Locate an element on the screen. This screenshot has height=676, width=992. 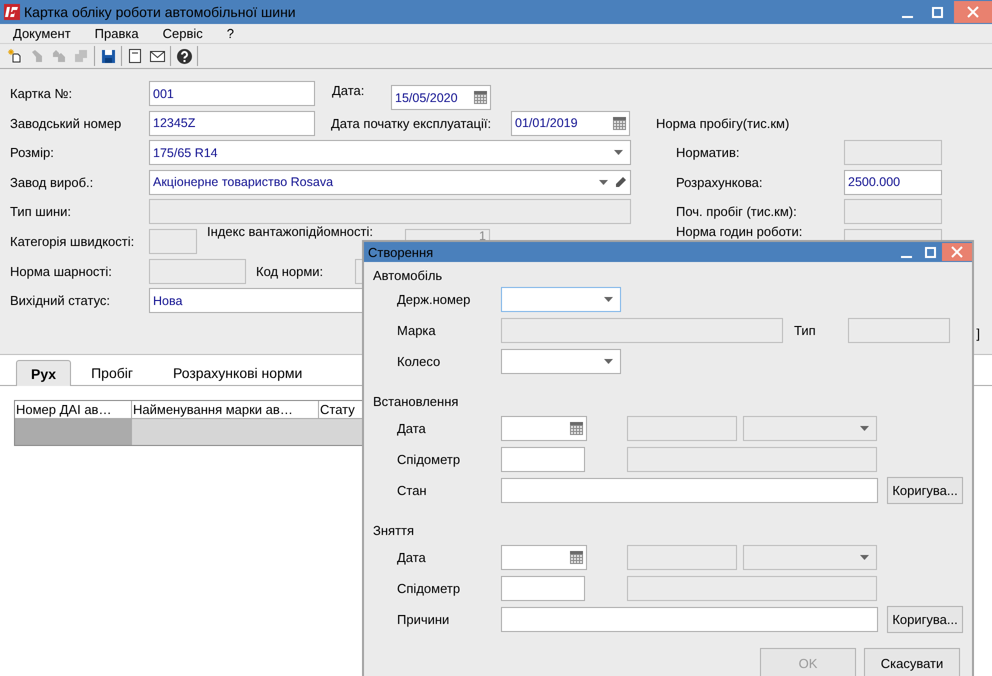
field-label: Стан is located at coordinates (412, 490).